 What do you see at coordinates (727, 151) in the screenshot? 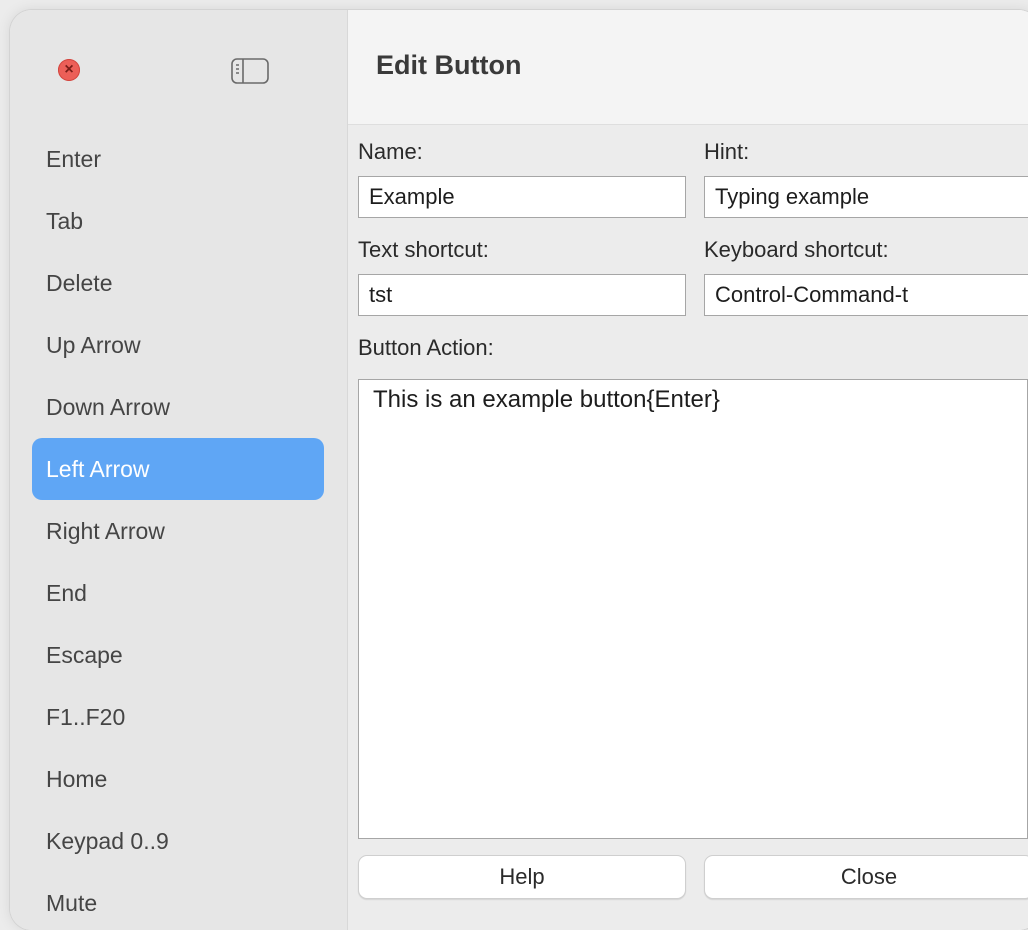
I see `hint-label: Hint:` at bounding box center [727, 151].